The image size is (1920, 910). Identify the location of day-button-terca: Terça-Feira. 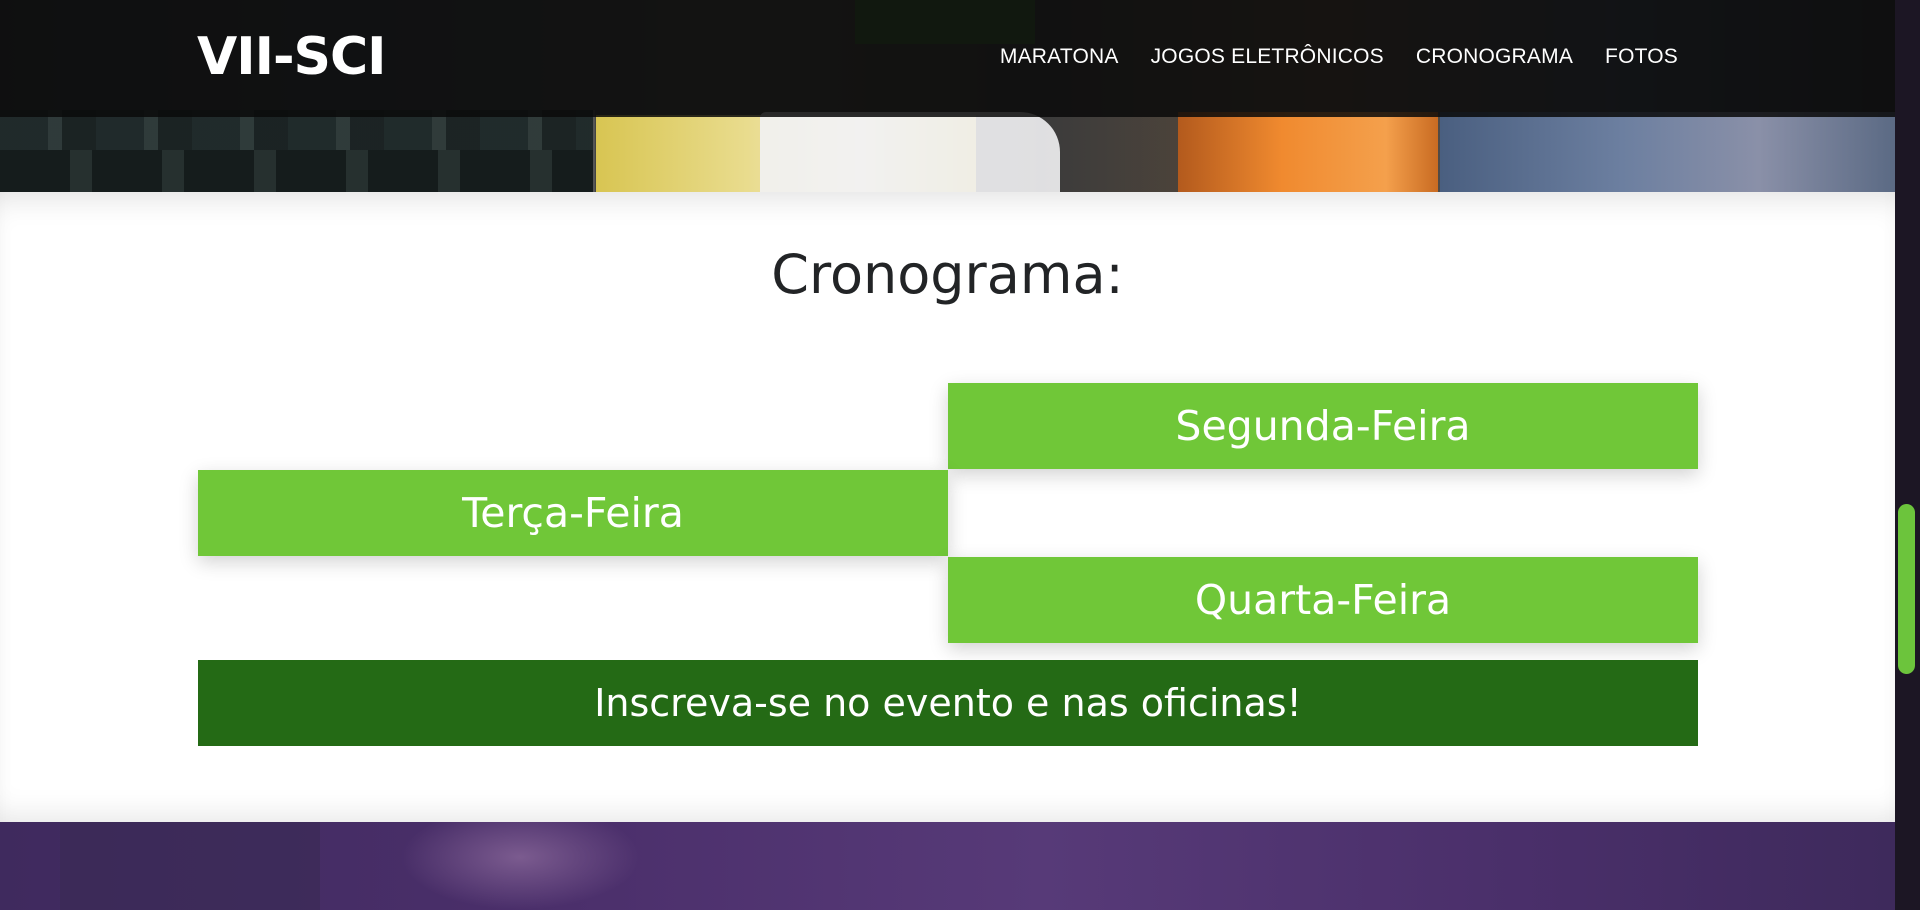
(573, 513).